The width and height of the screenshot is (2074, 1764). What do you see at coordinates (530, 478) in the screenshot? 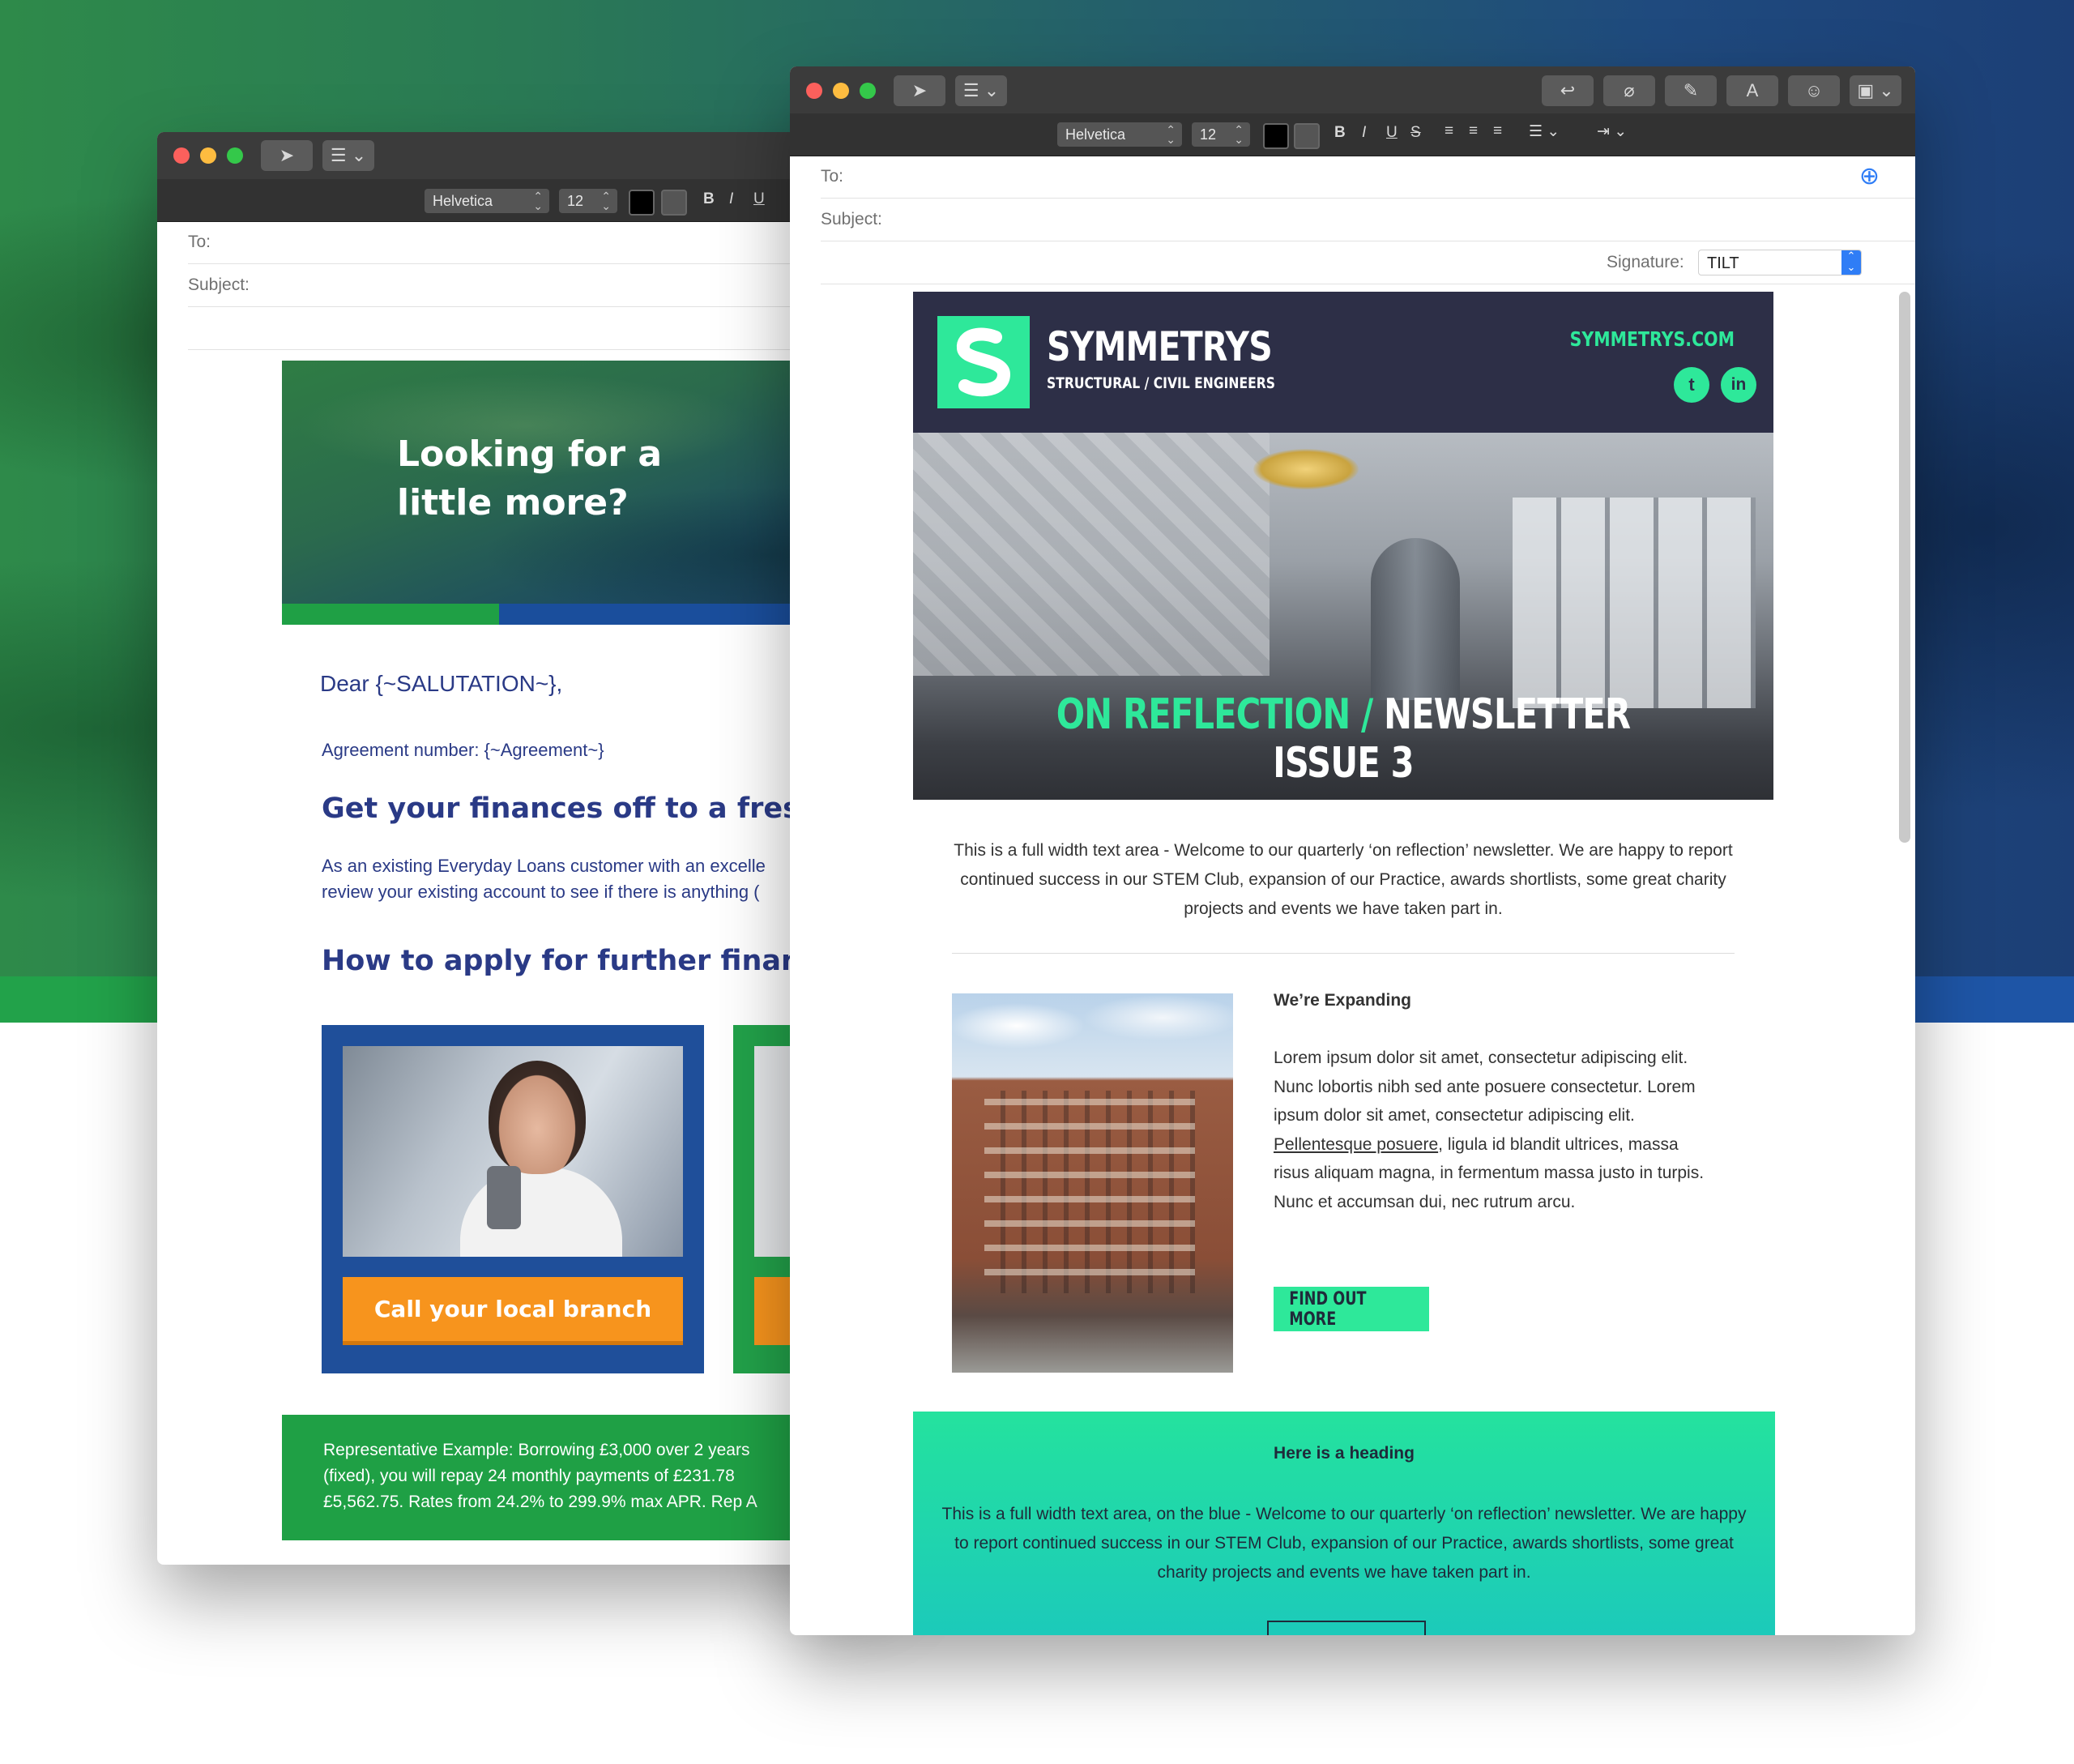
I see `hero-title: Looking for a little more?` at bounding box center [530, 478].